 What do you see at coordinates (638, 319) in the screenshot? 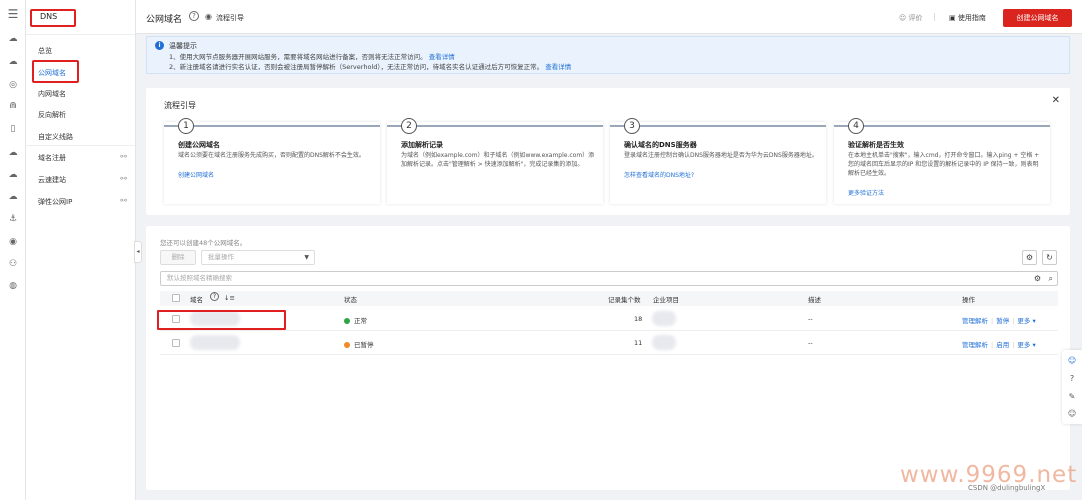
I see `record-count: 18` at bounding box center [638, 319].